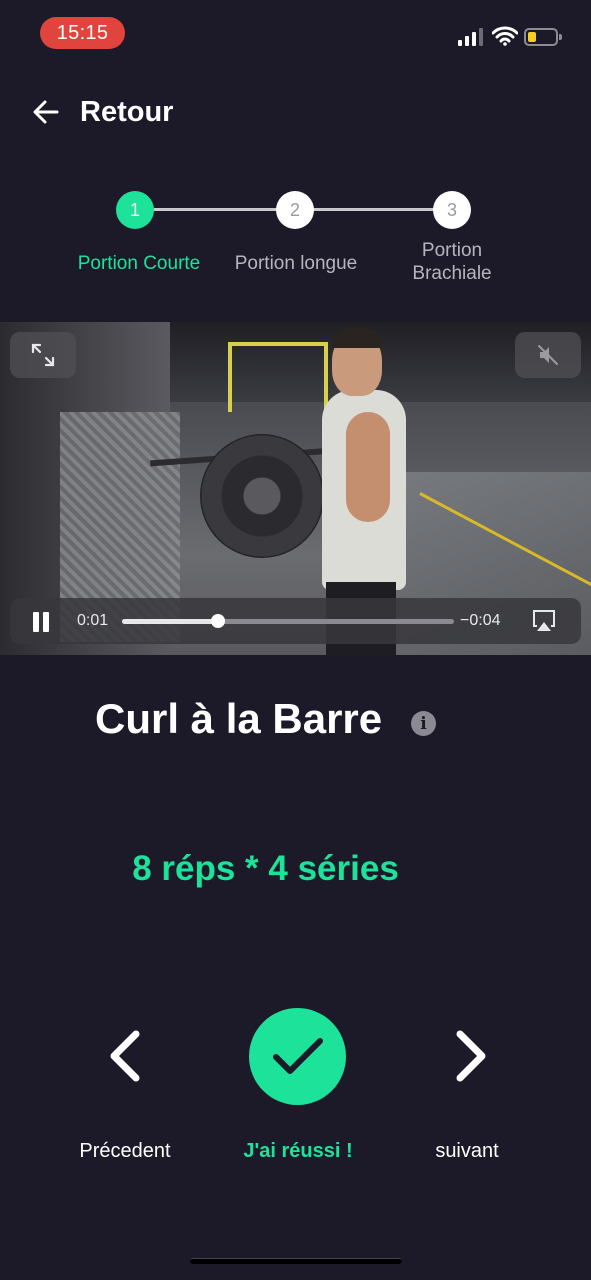 Image resolution: width=591 pixels, height=1280 pixels. I want to click on back-button: Retour, so click(102, 112).